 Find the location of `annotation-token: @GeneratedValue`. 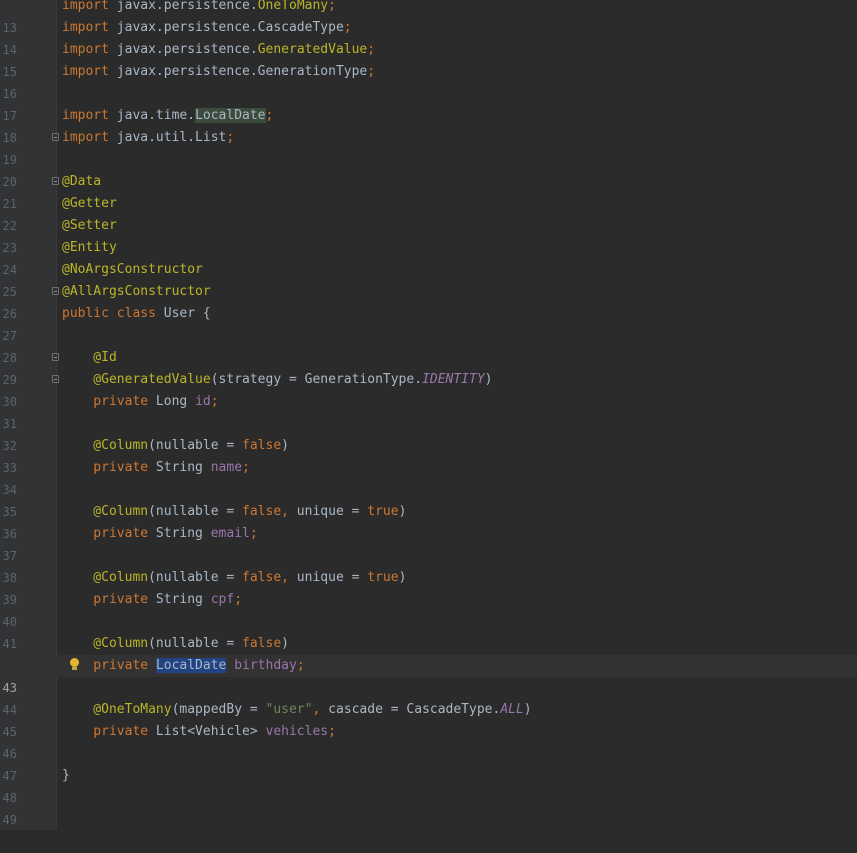

annotation-token: @GeneratedValue is located at coordinates (136, 379).